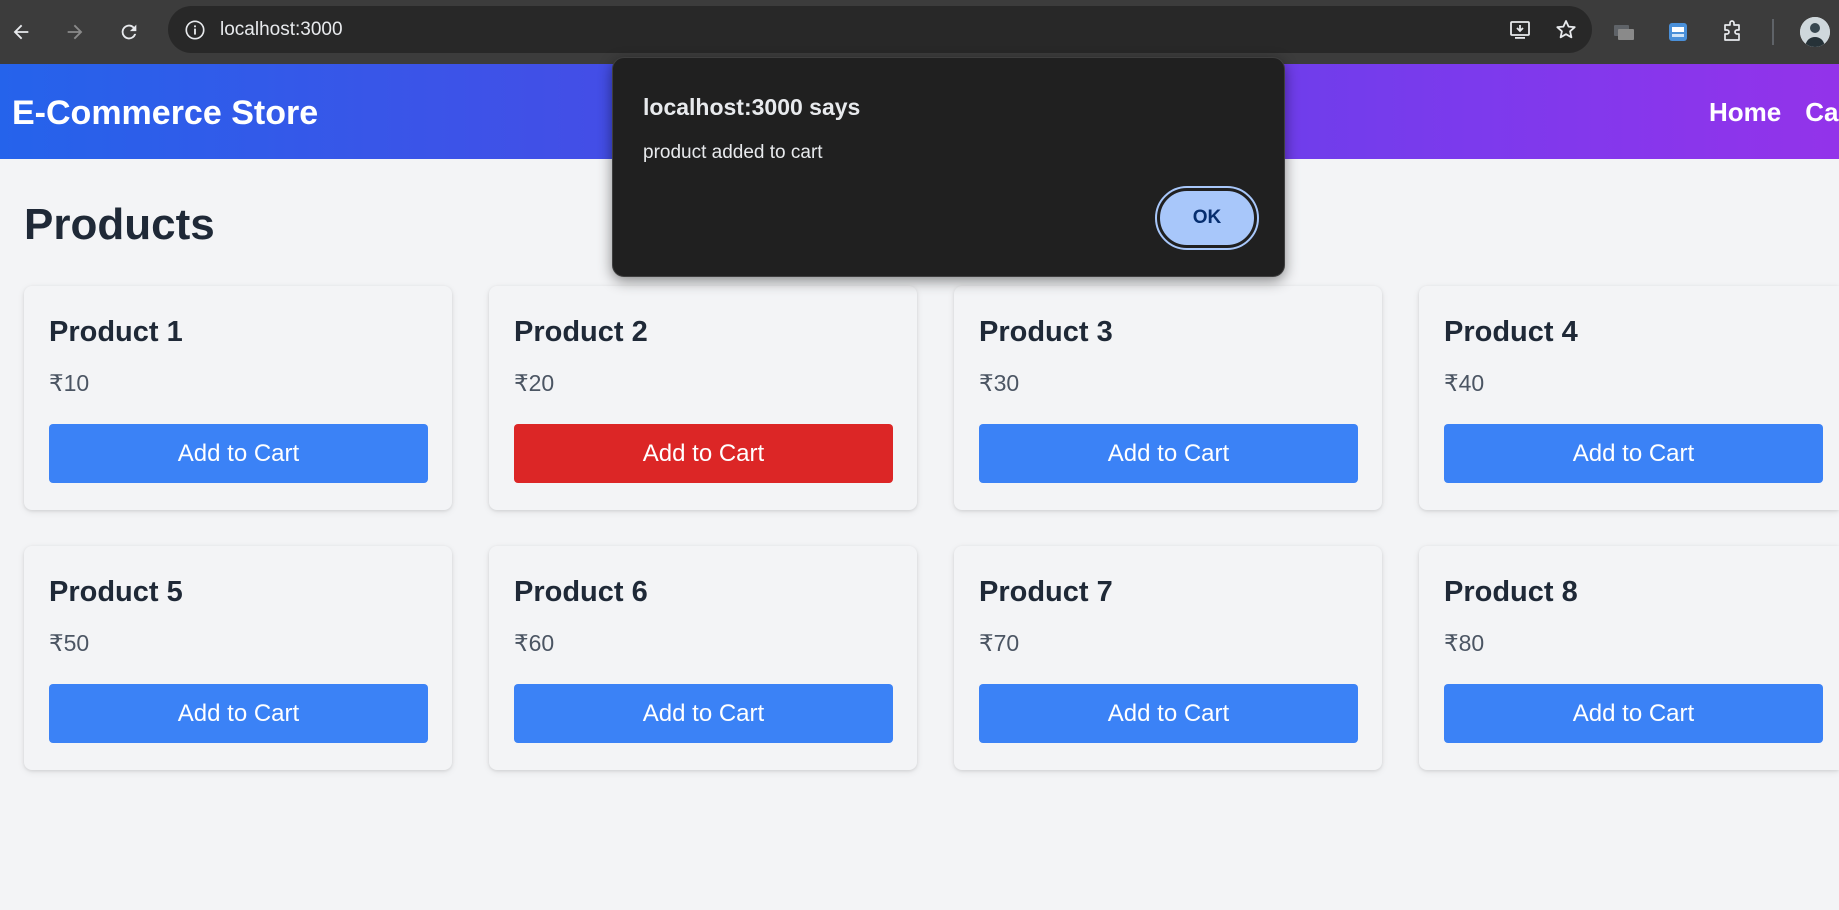 The image size is (1839, 910). What do you see at coordinates (281, 29) in the screenshot?
I see `url-text: localhost:3000` at bounding box center [281, 29].